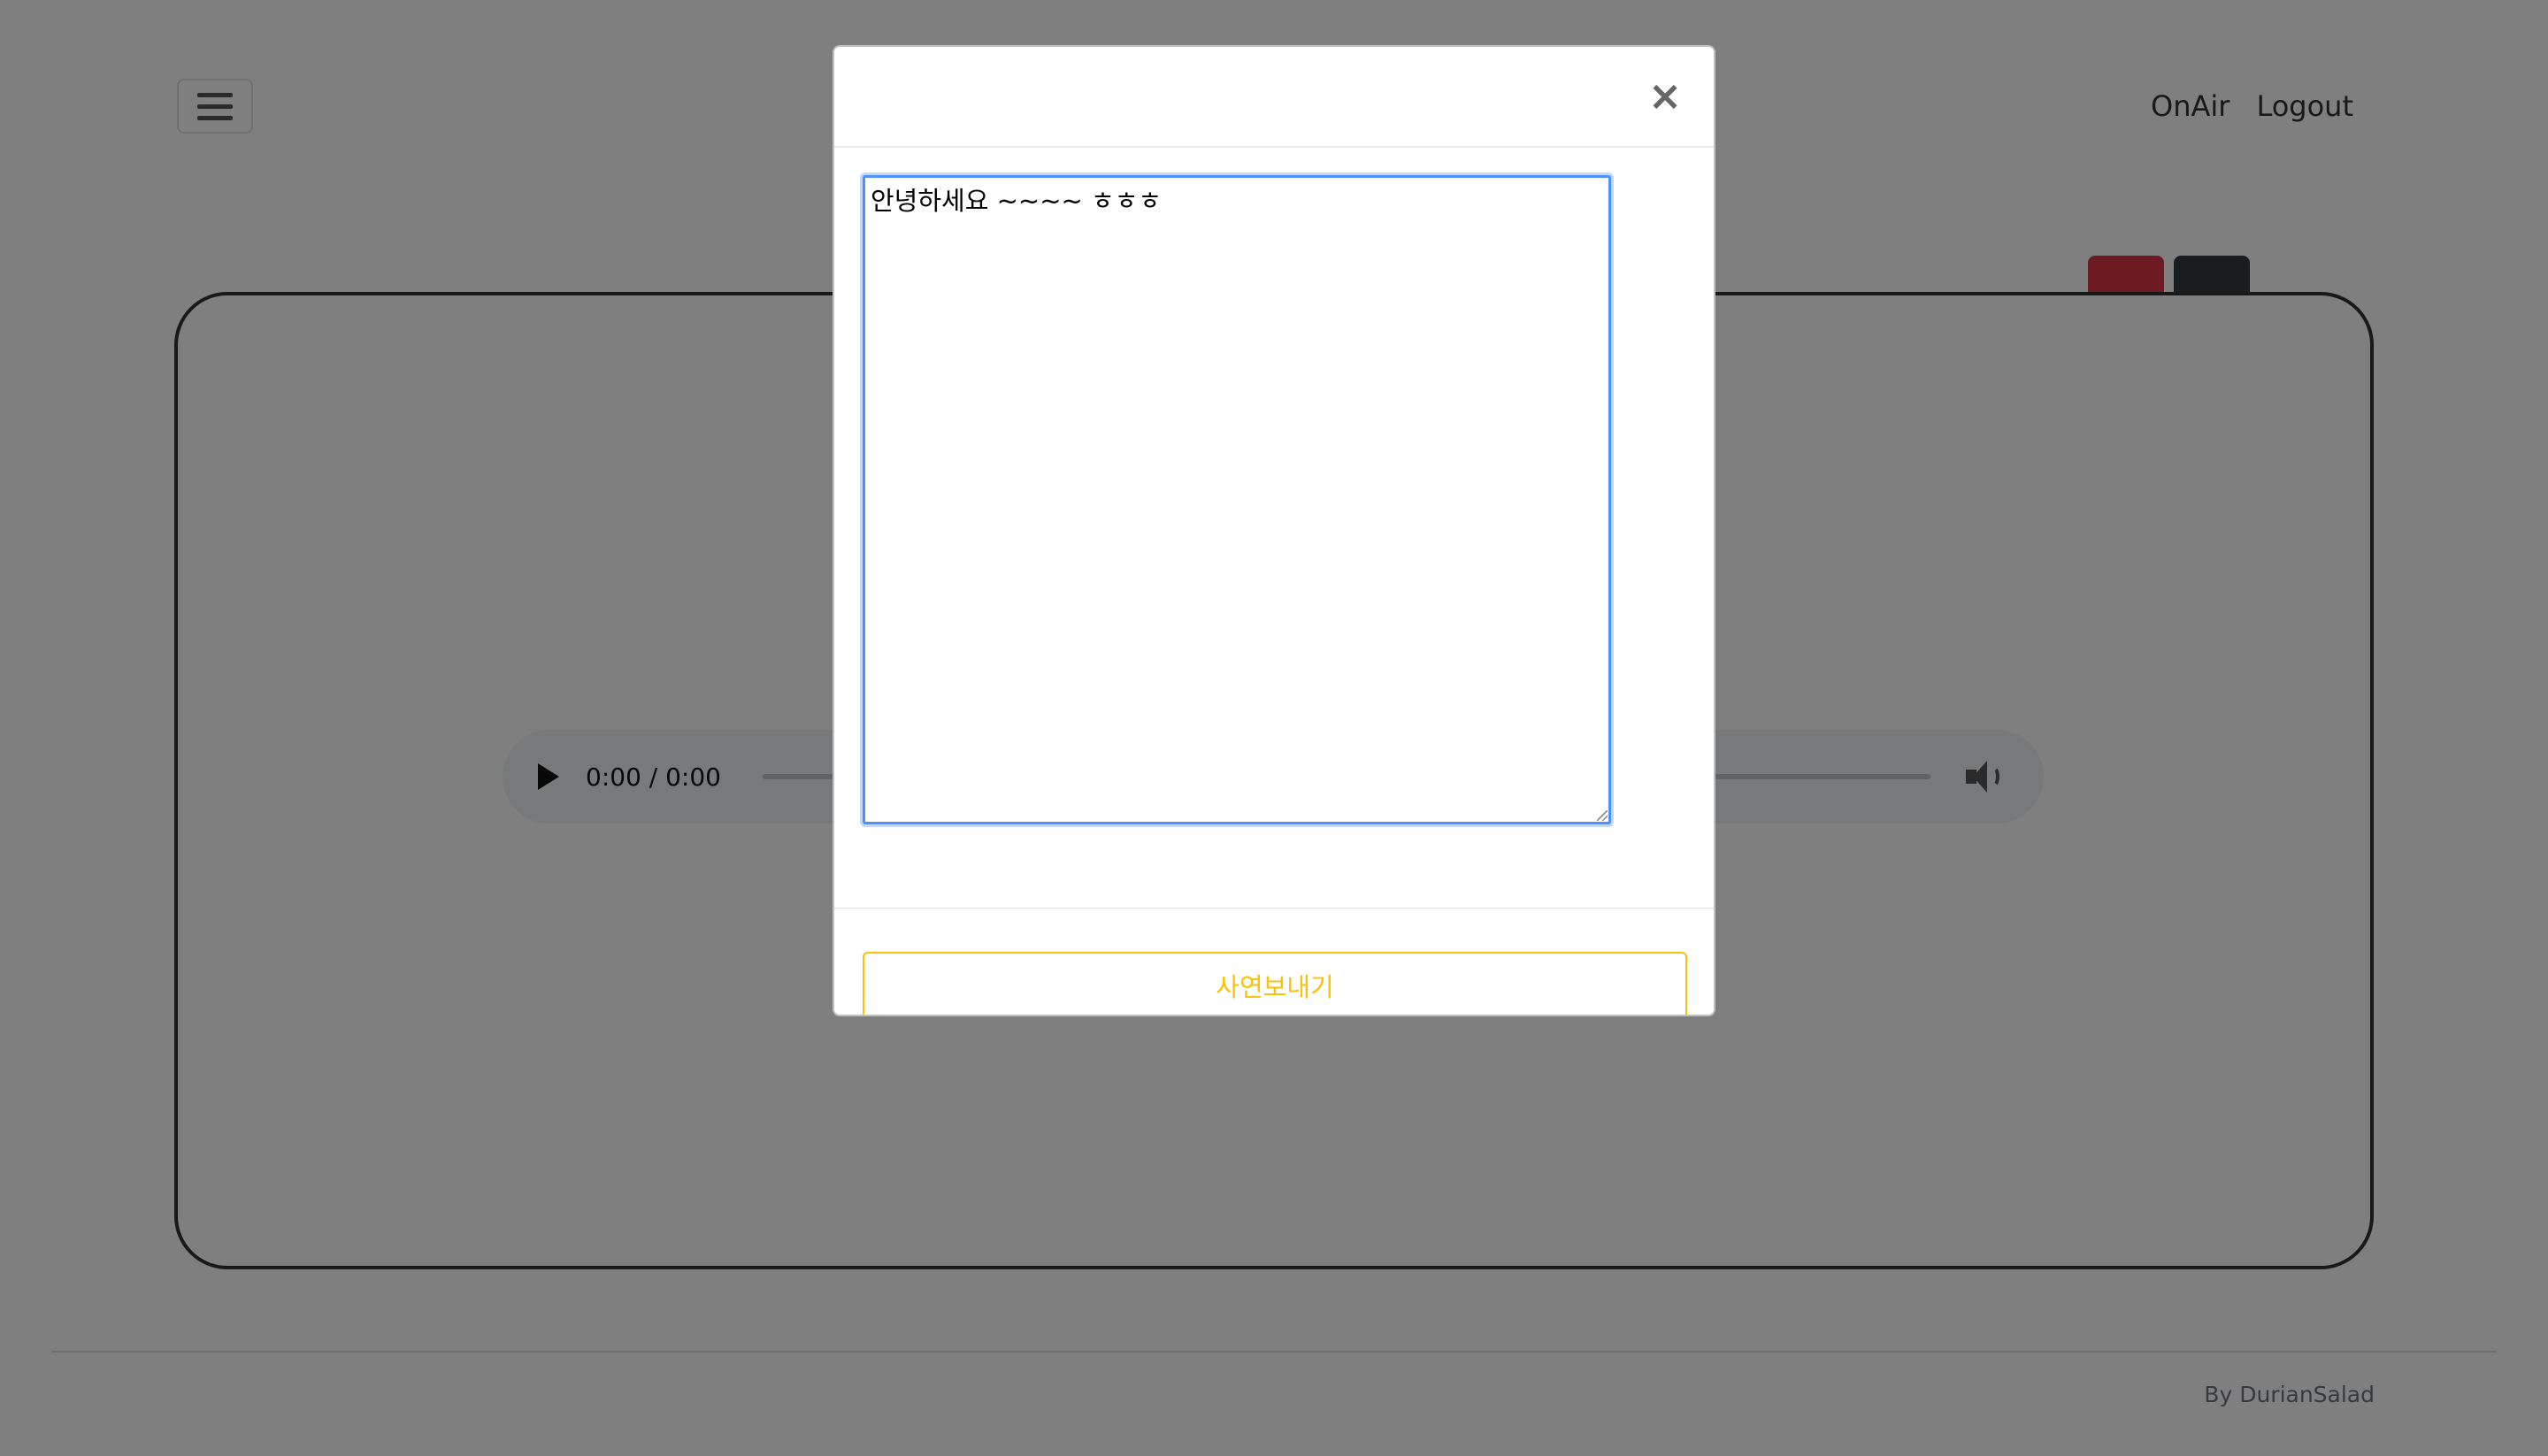 Image resolution: width=2548 pixels, height=1456 pixels. What do you see at coordinates (1602, 815) in the screenshot?
I see `resize-grip-icon` at bounding box center [1602, 815].